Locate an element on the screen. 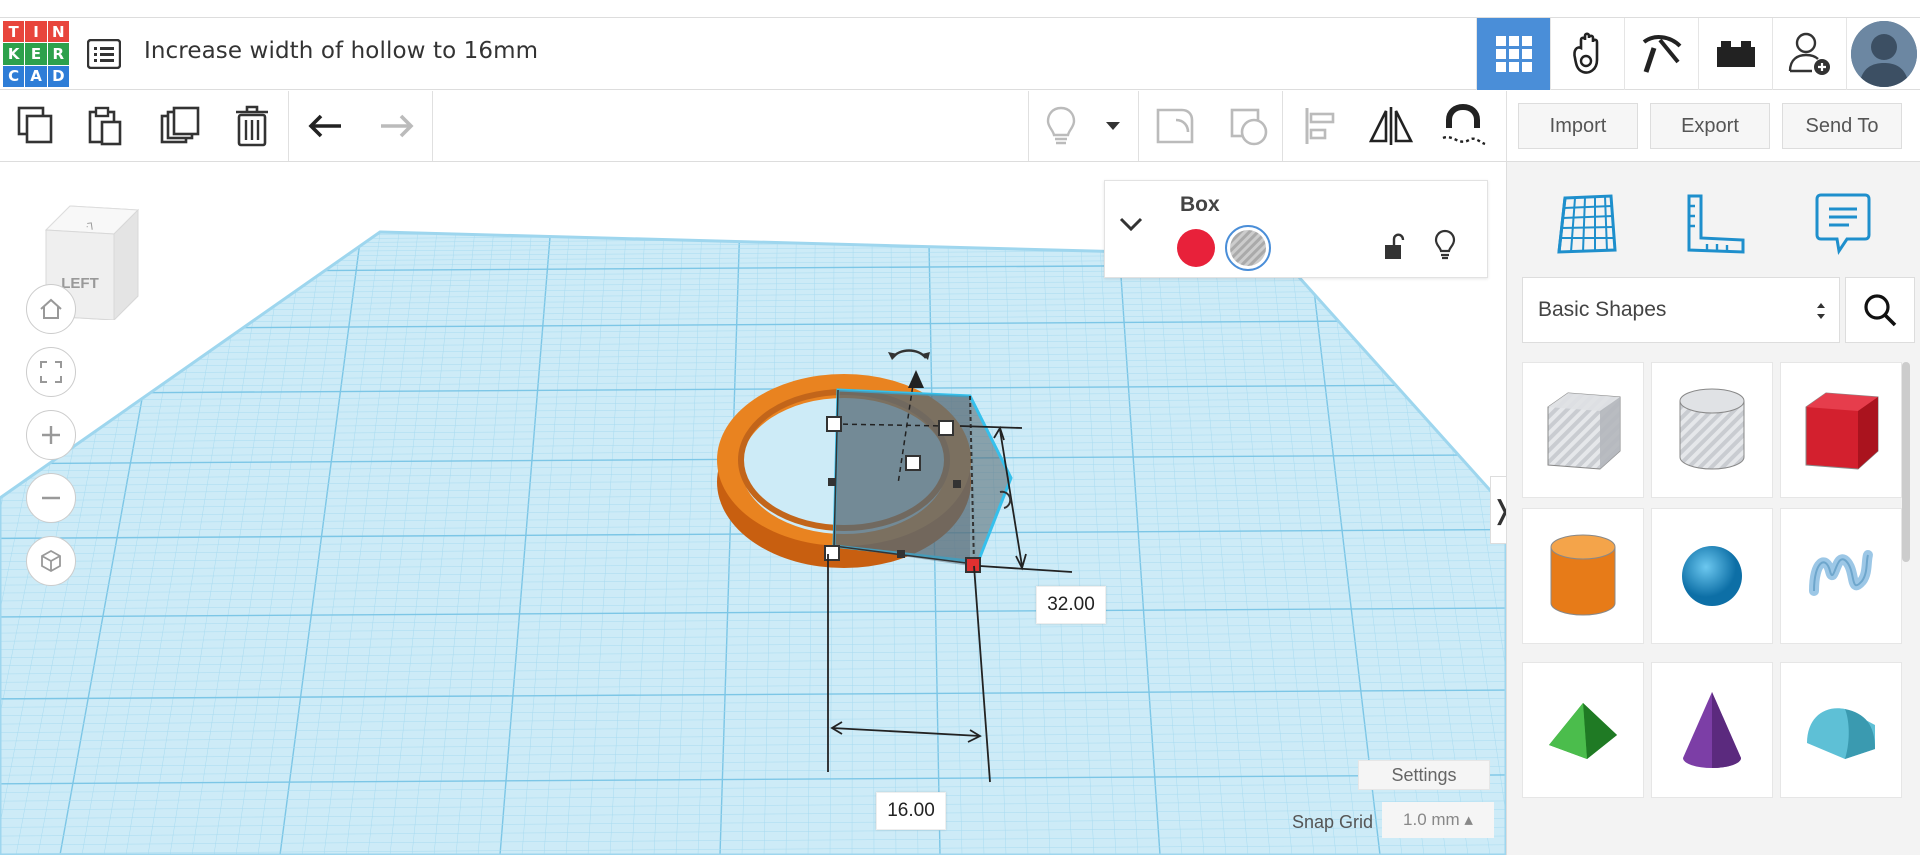 This screenshot has width=1920, height=855. paste-button is located at coordinates (106, 126).